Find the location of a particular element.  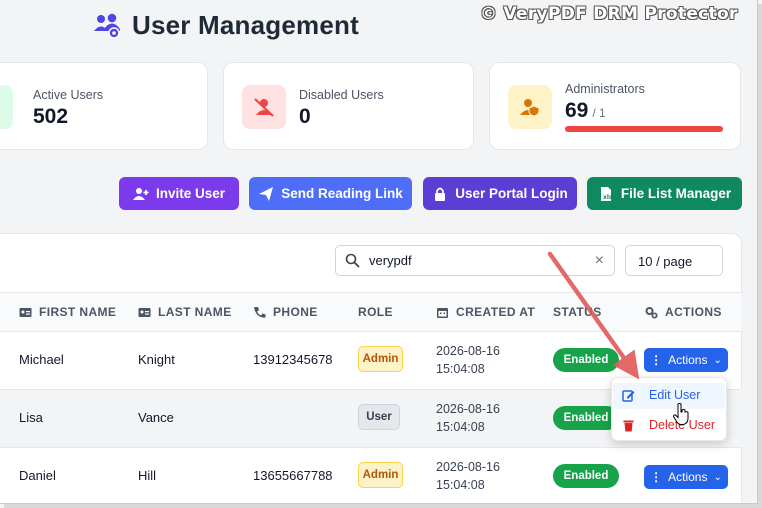

hand-cursor-icon is located at coordinates (681, 414).